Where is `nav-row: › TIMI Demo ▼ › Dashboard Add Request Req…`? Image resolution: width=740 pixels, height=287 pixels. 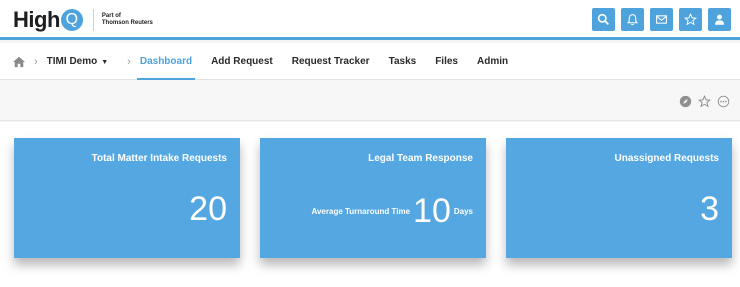
nav-row: › TIMI Demo ▼ › Dashboard Add Request Req… is located at coordinates (269, 61).